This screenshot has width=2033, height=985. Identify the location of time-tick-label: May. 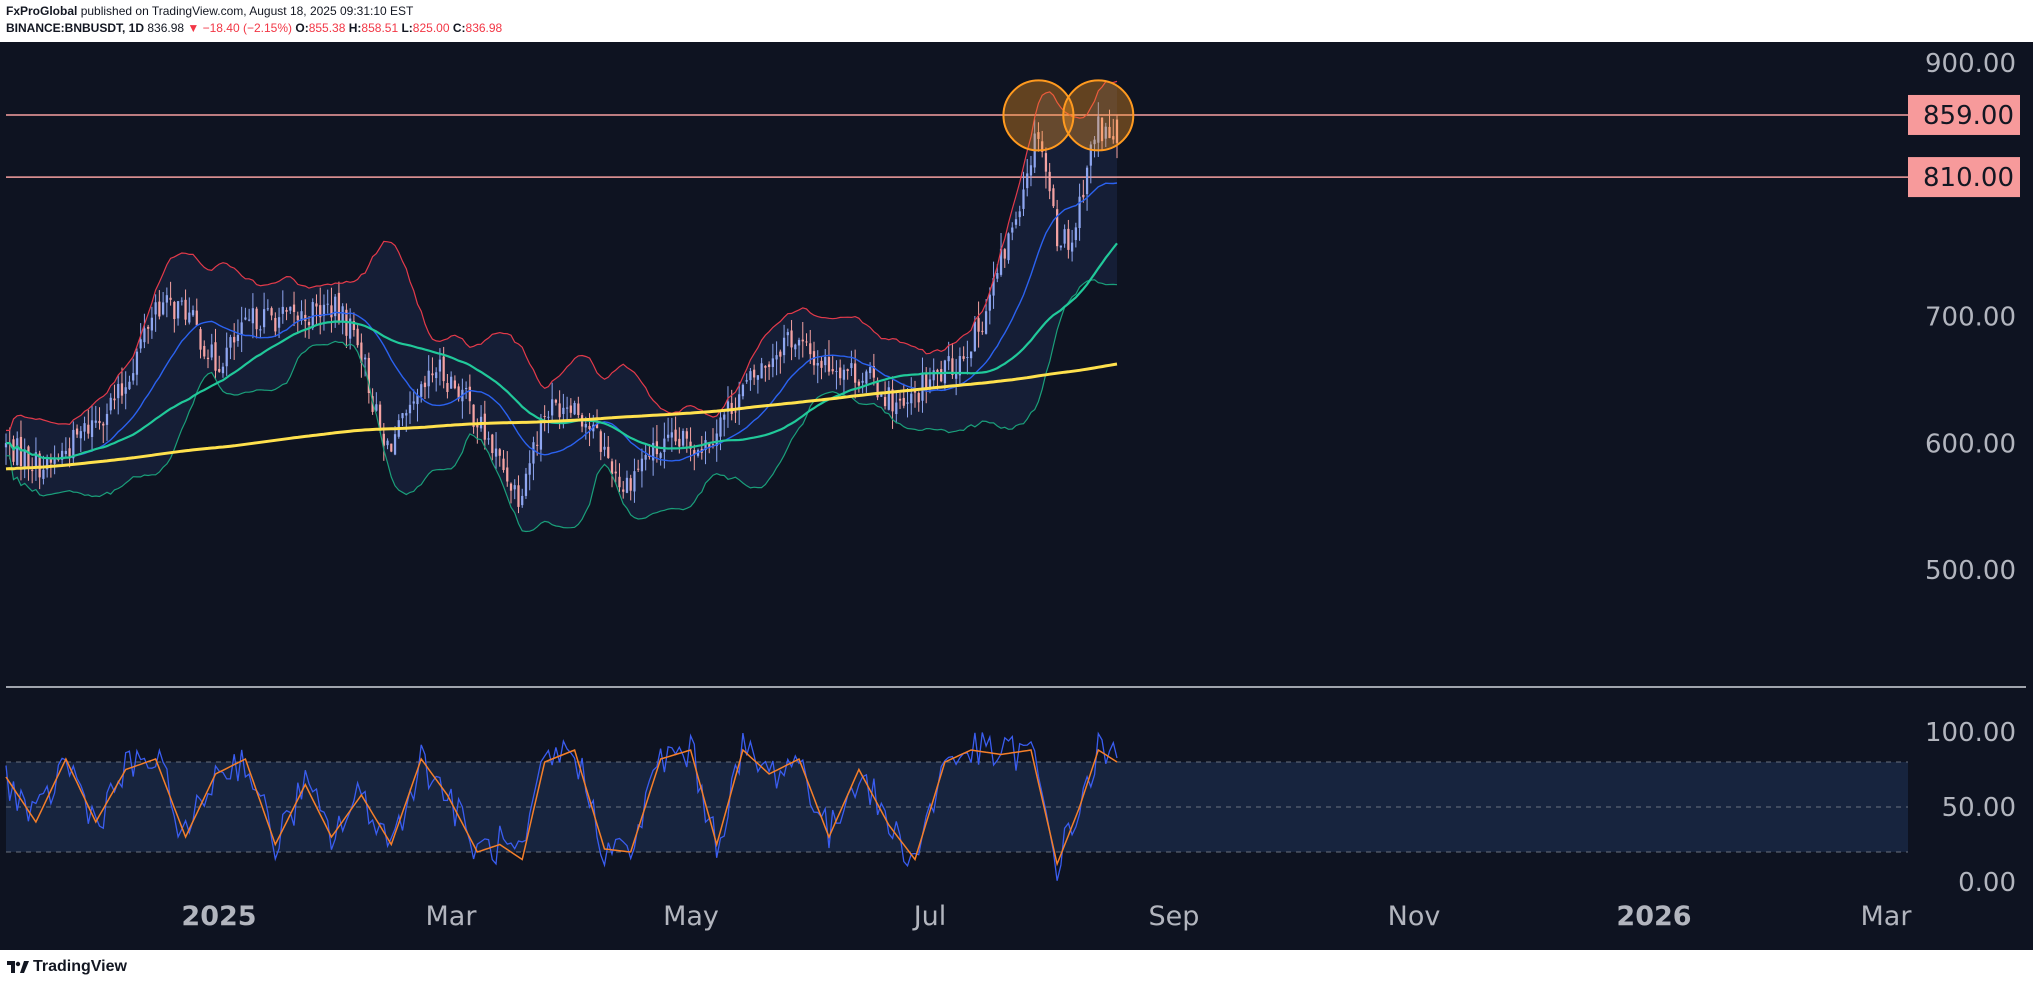
(691, 916).